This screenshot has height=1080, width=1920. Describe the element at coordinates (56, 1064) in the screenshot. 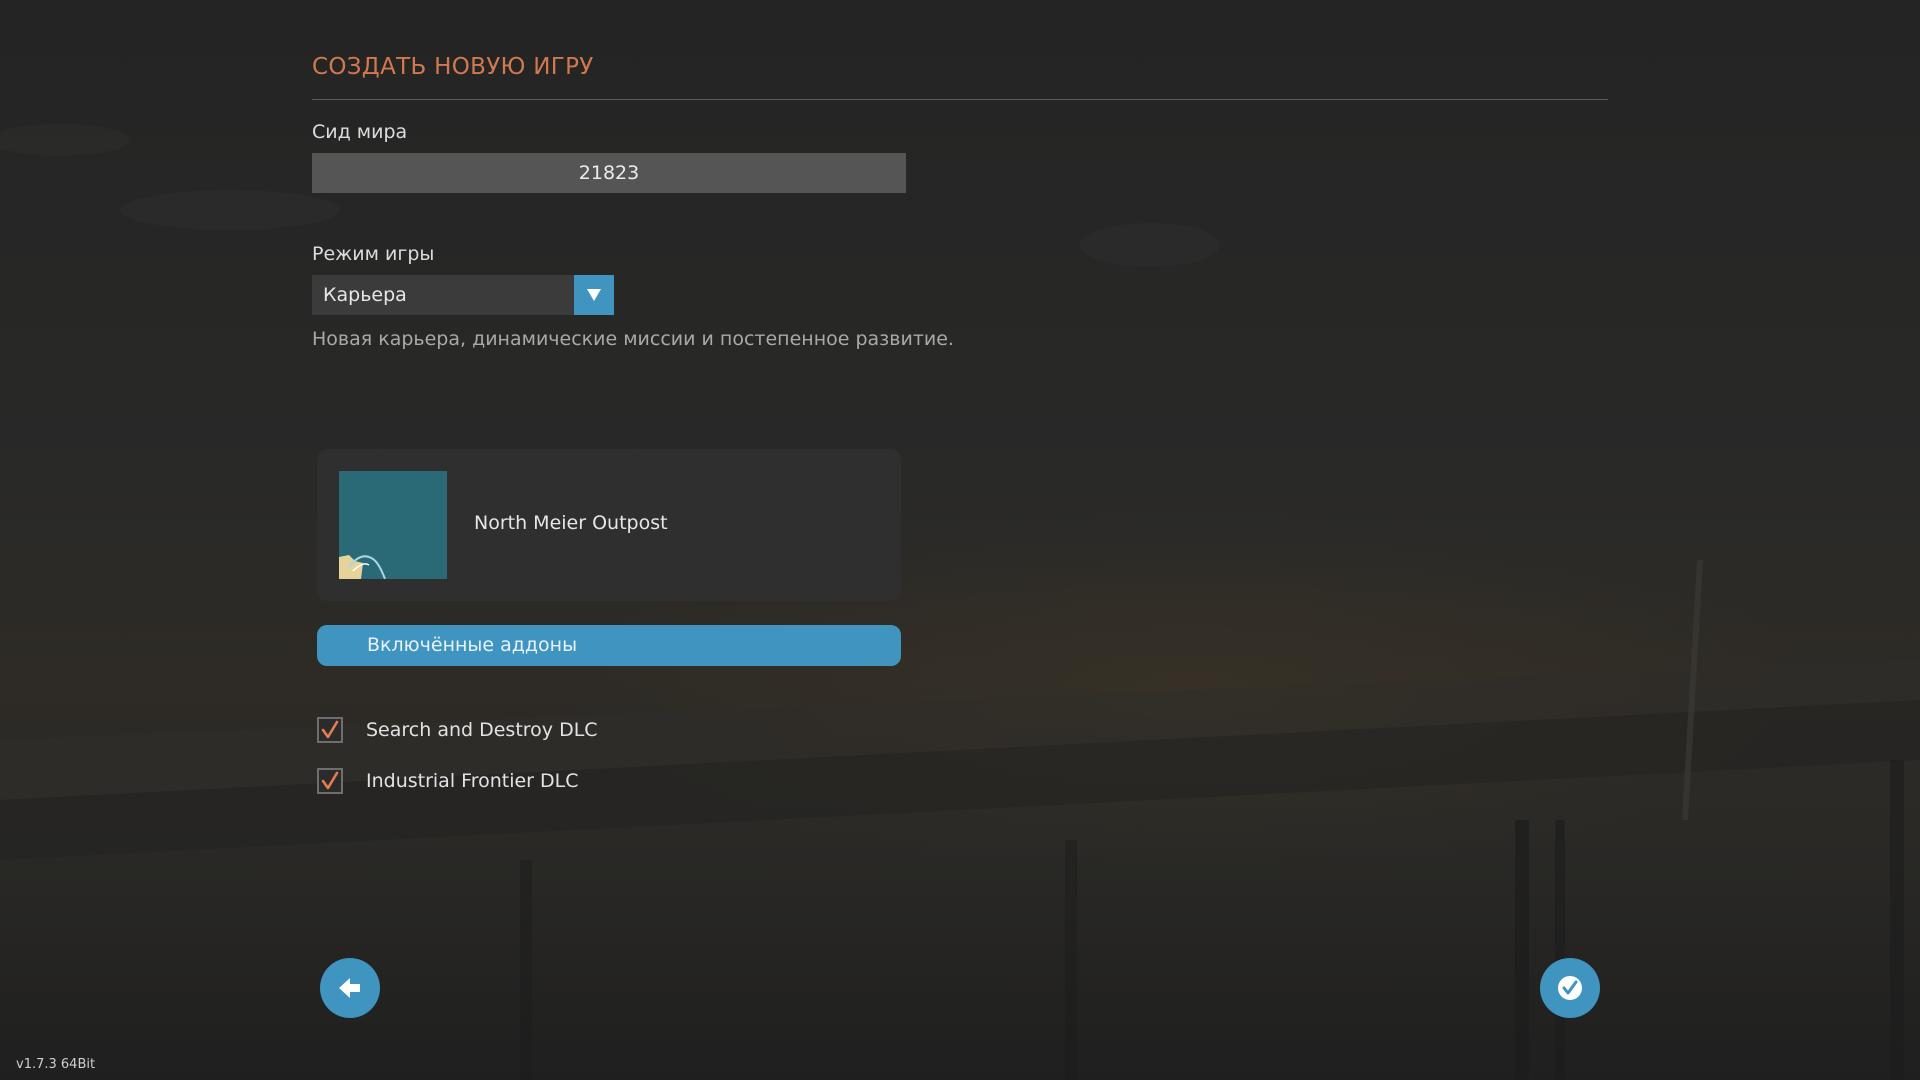

I see `version-label: v1.7.3 64Bit` at that location.